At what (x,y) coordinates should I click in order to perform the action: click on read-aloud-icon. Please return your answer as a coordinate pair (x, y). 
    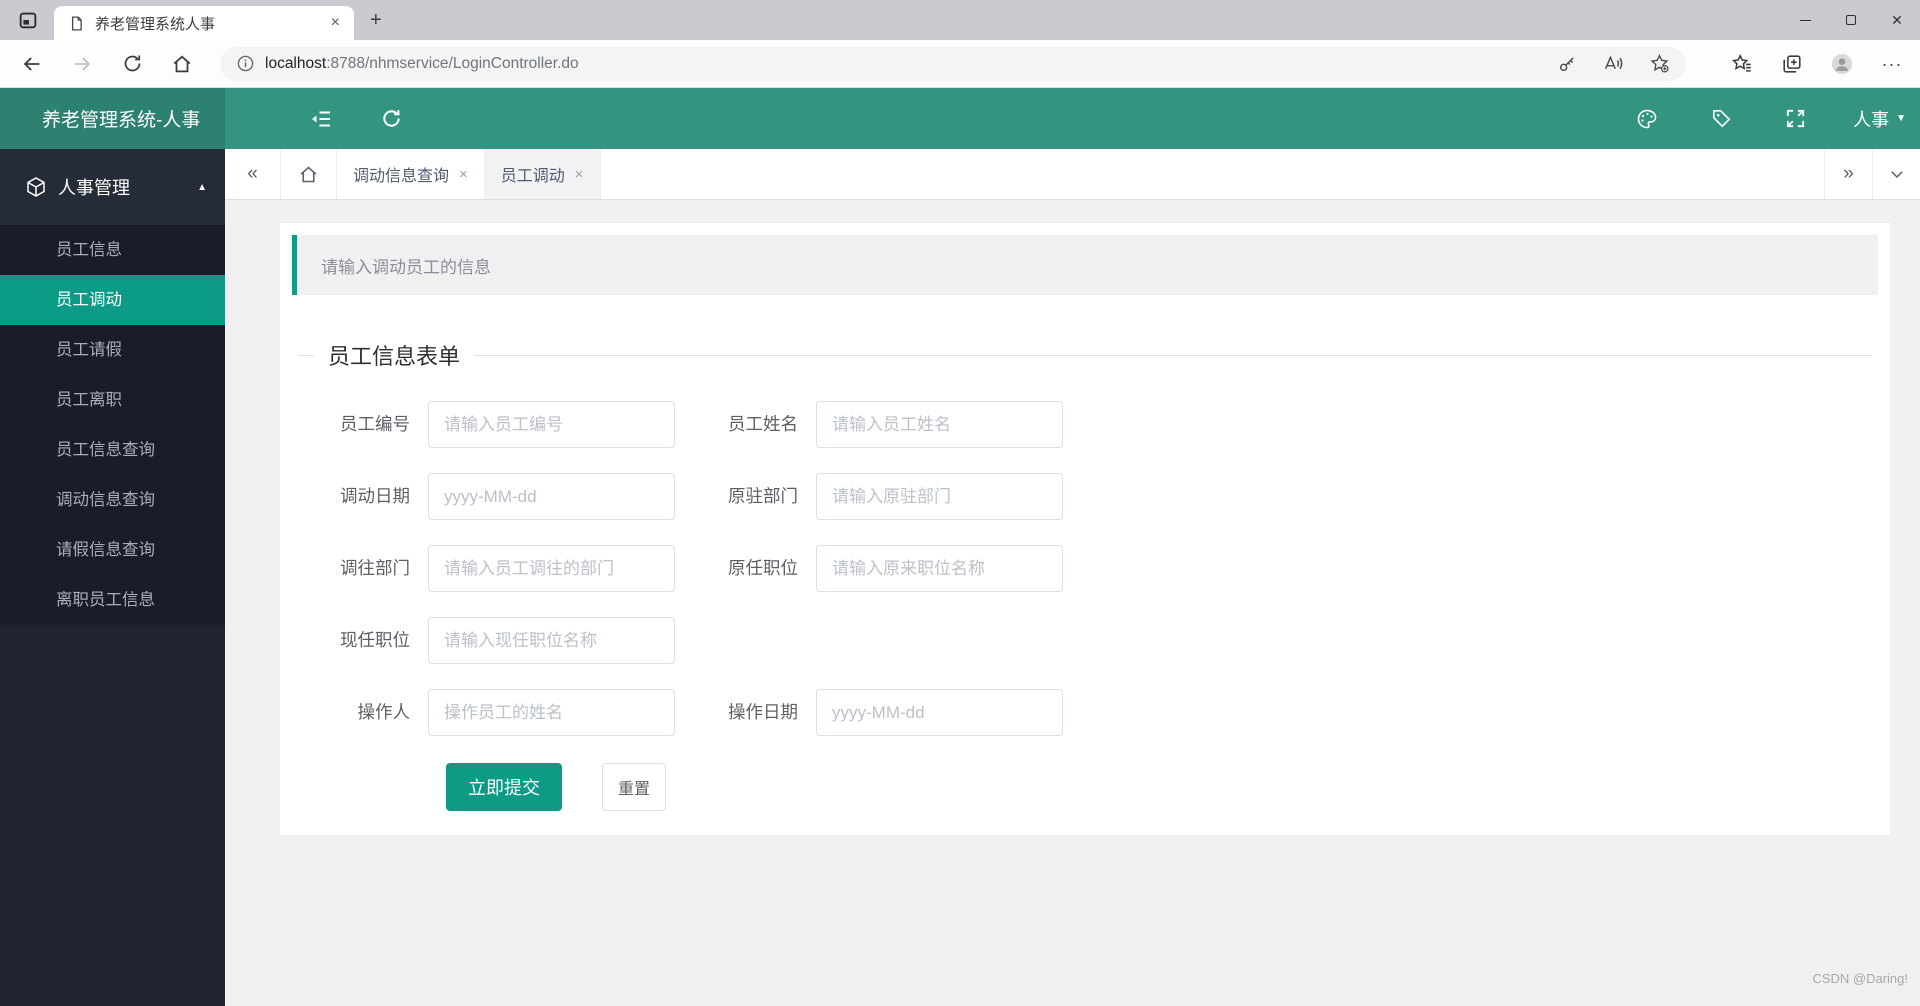
    Looking at the image, I should click on (1613, 64).